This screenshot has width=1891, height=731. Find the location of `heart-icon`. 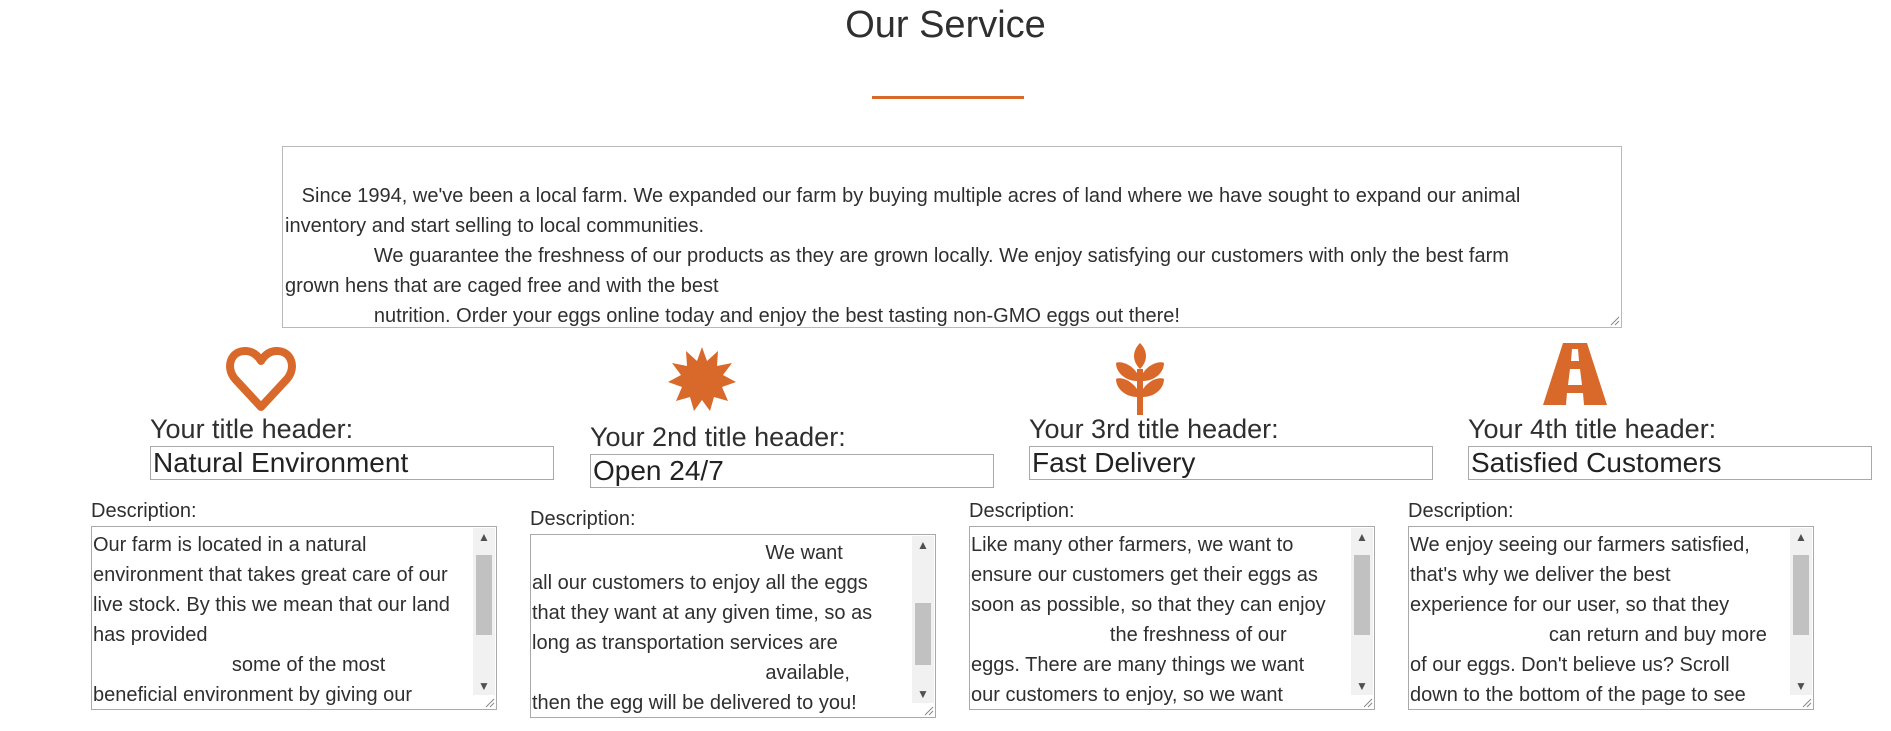

heart-icon is located at coordinates (261, 379).